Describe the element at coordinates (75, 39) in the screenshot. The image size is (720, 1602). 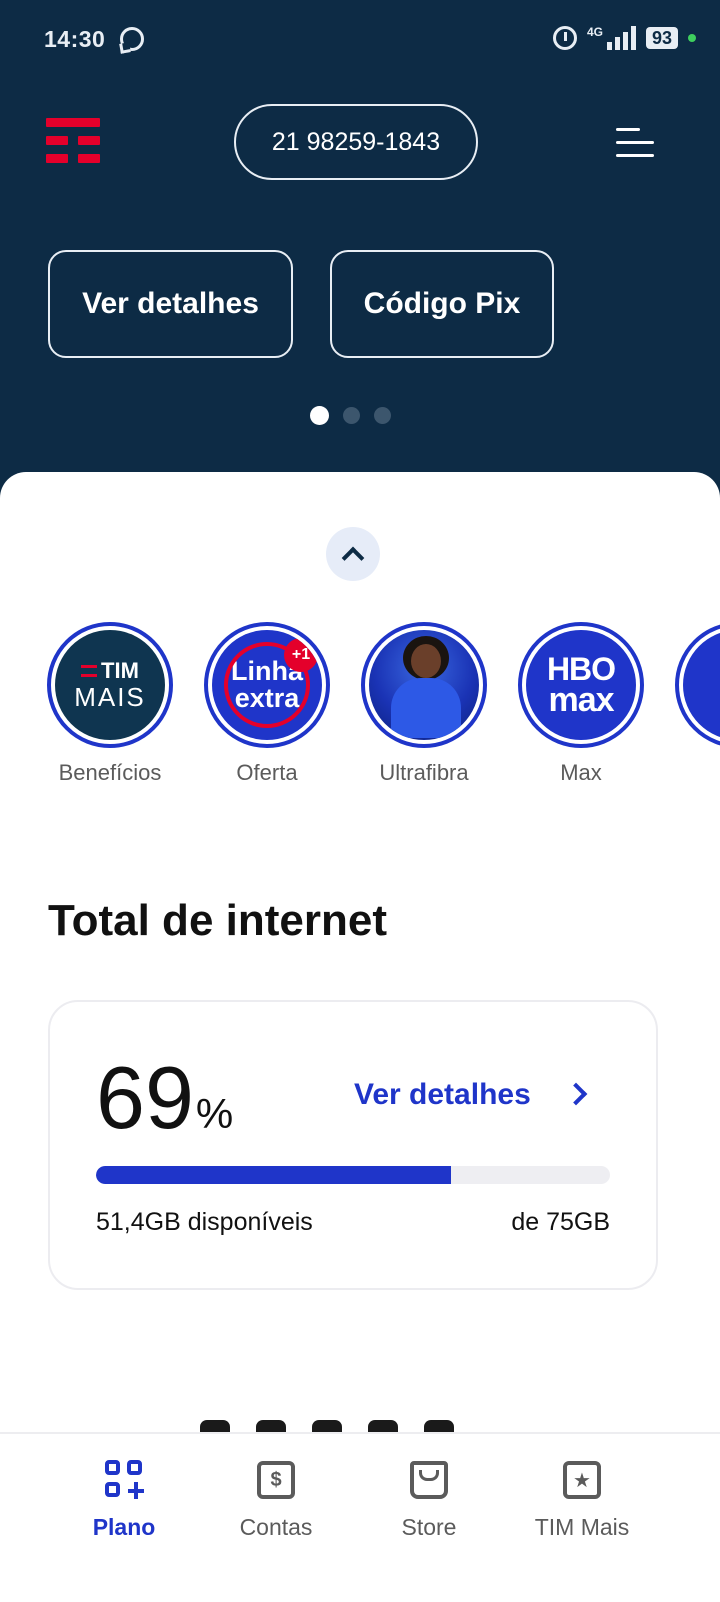
I see `status-time: 14:30` at that location.